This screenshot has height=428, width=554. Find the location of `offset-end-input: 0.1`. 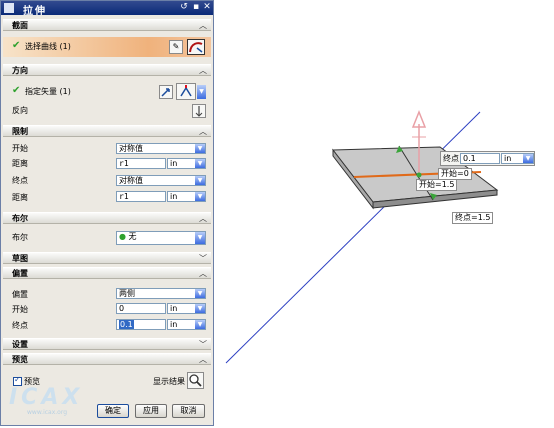

offset-end-input: 0.1 is located at coordinates (141, 324).